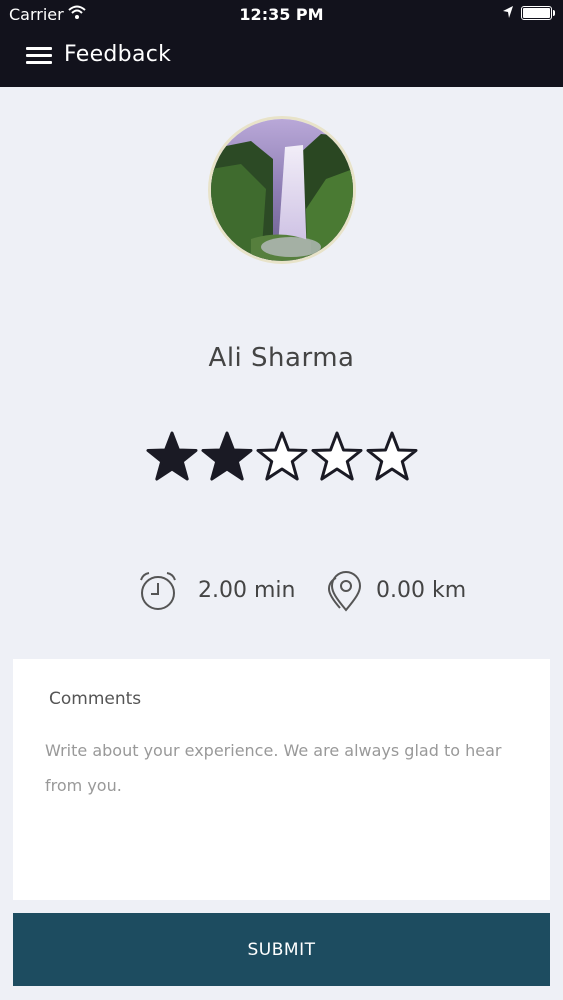 The width and height of the screenshot is (563, 1000). Describe the element at coordinates (247, 590) in the screenshot. I see `duration-value: 2.00 min` at that location.